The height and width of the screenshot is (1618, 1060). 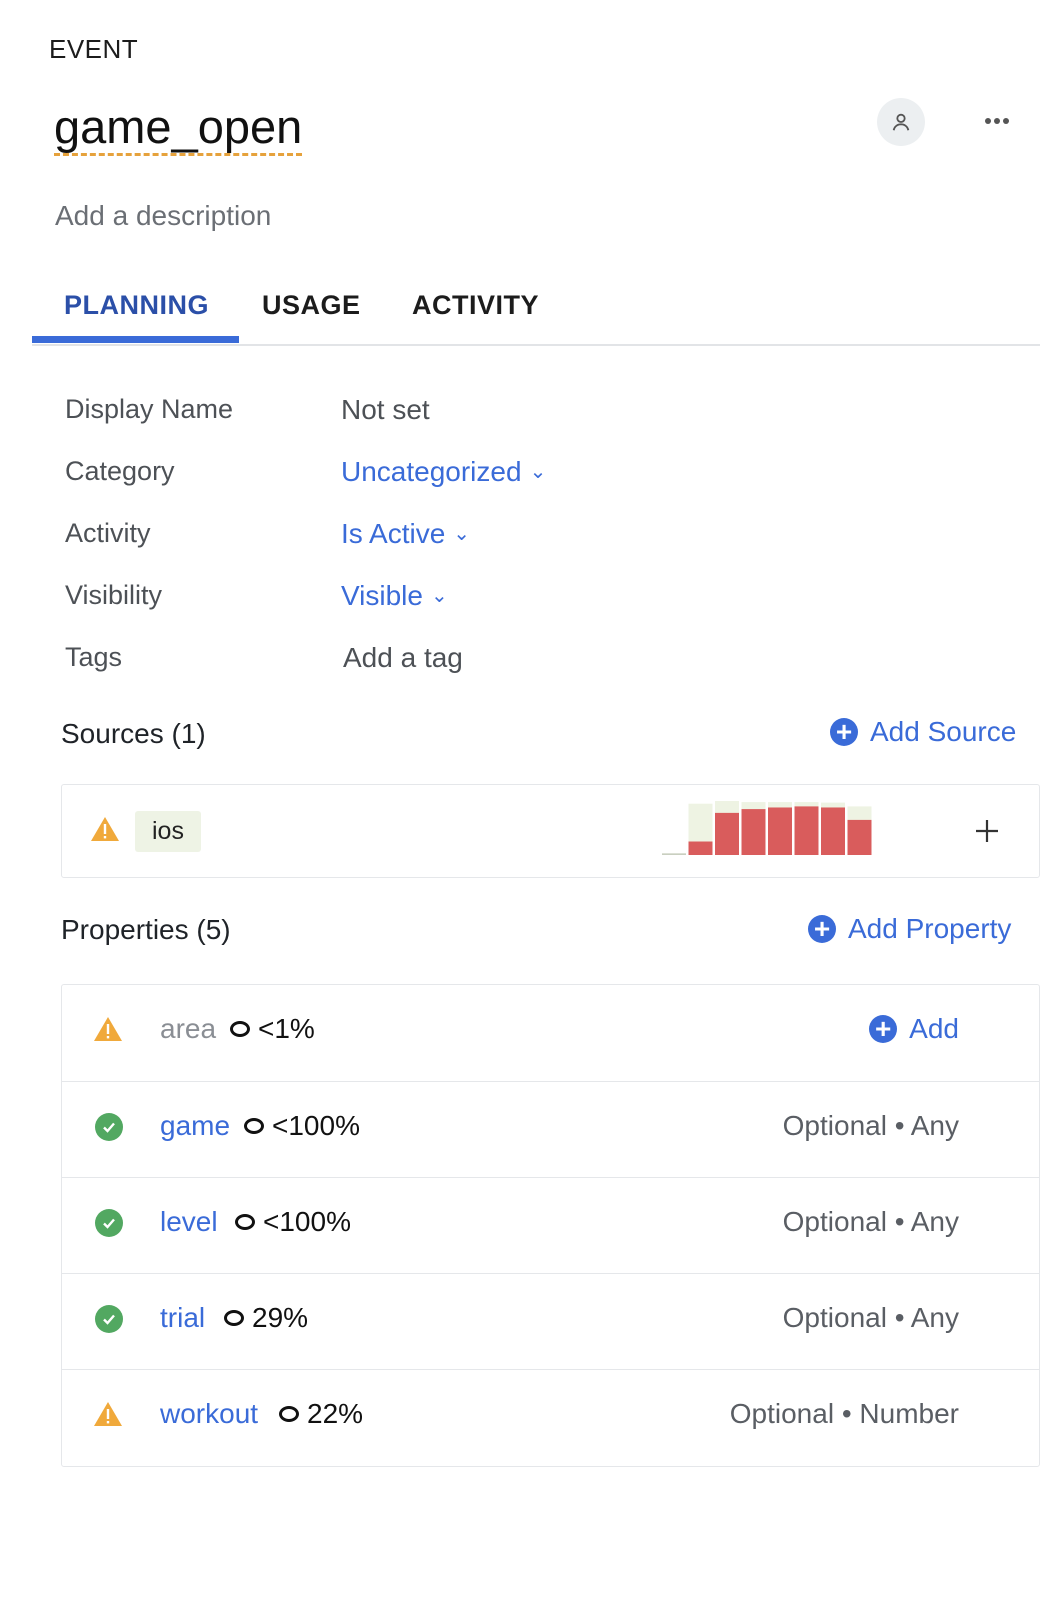 I want to click on sources-title: Sources (1), so click(x=133, y=733).